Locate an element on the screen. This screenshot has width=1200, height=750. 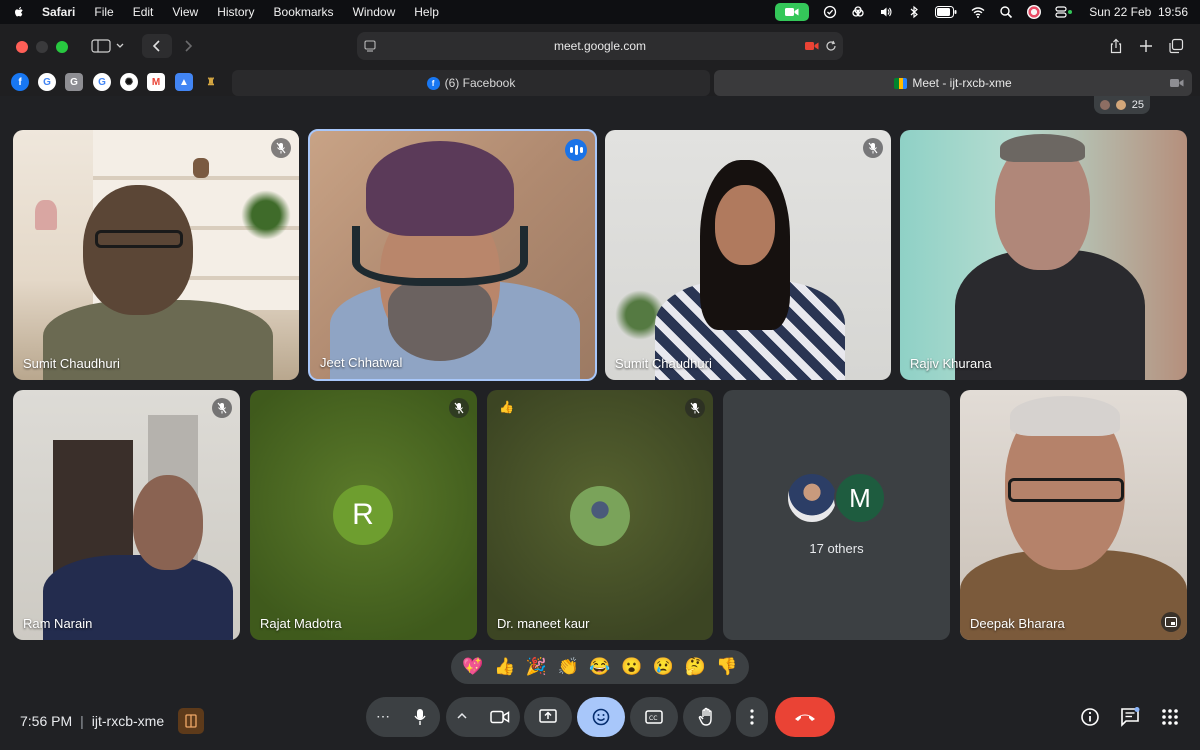
tab-facebook: f (6) Facebook is located at coordinates (471, 83).